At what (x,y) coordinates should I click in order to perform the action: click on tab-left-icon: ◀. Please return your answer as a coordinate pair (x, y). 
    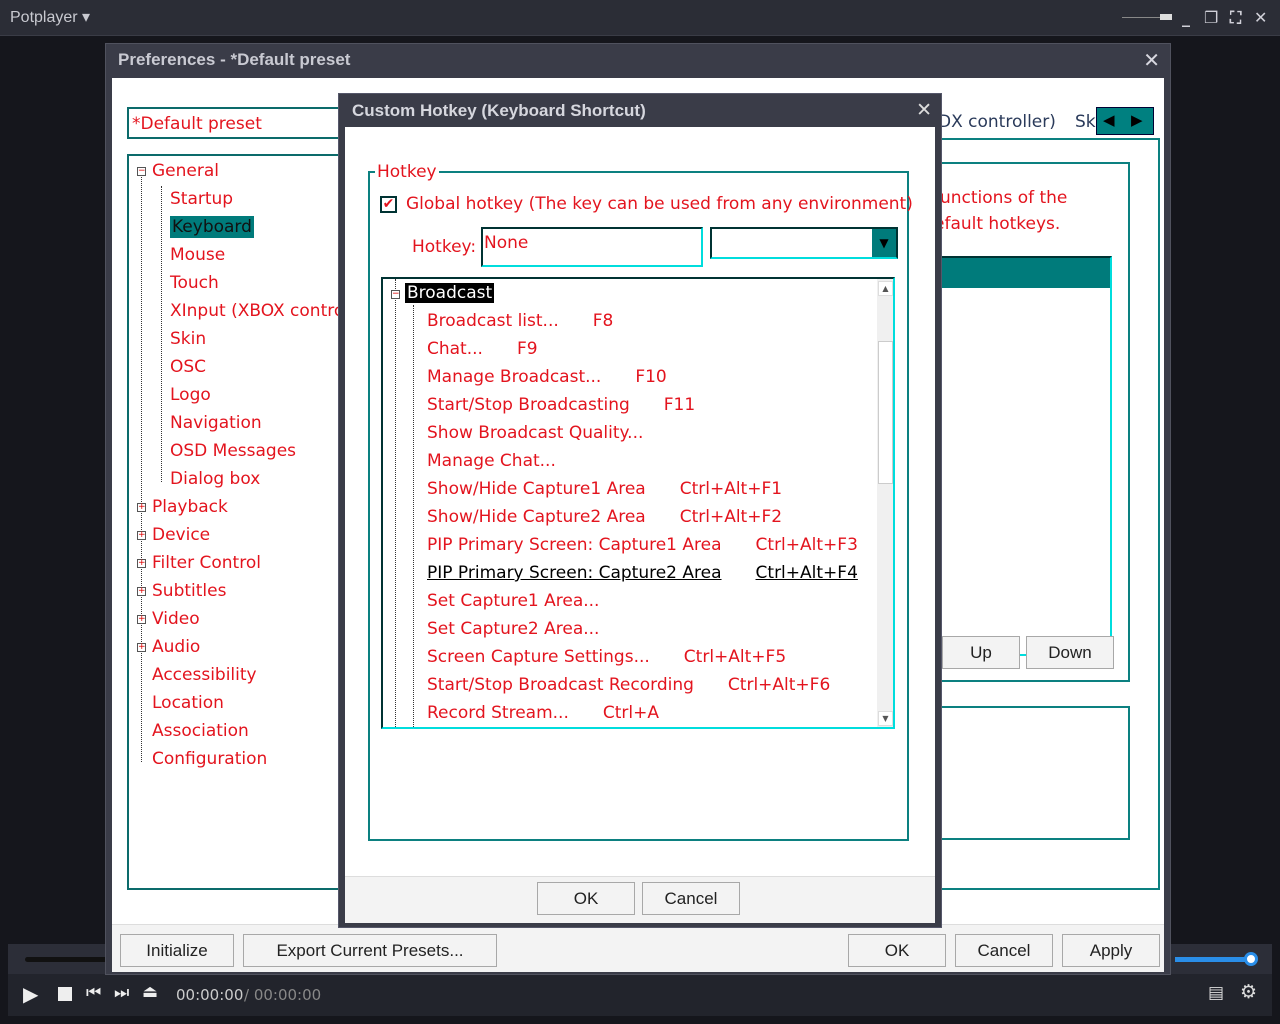
    Looking at the image, I should click on (1109, 120).